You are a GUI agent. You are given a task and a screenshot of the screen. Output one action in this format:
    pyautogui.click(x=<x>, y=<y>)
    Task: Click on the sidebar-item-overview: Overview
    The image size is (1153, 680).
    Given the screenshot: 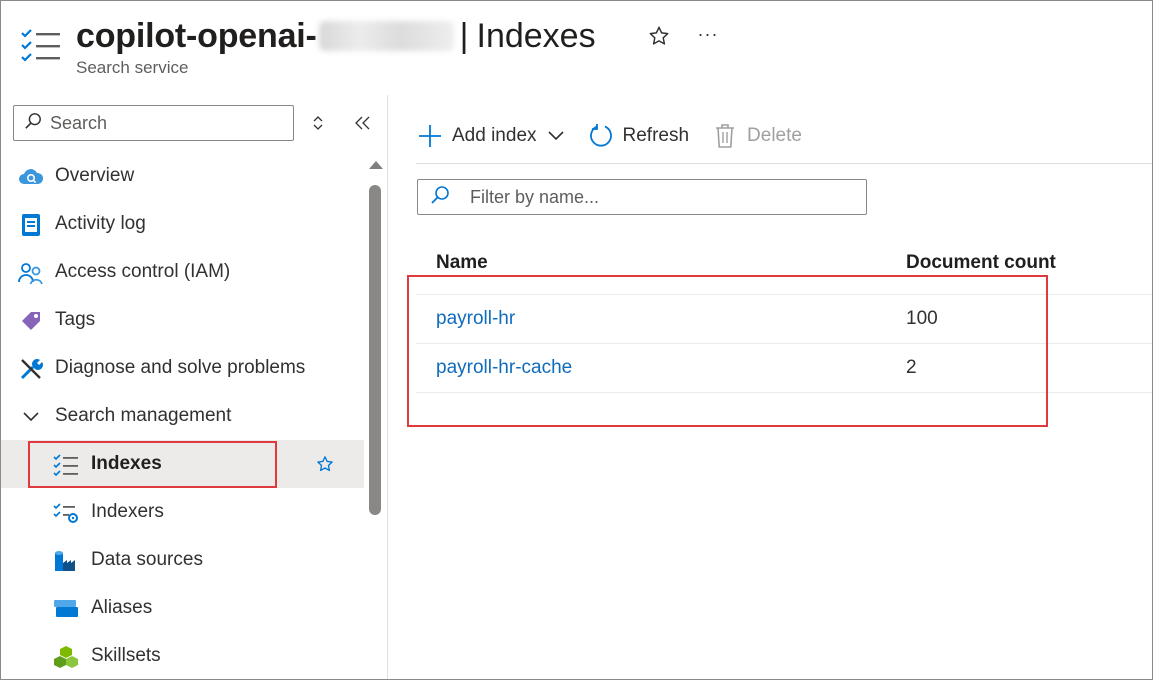 What is the action you would take?
    pyautogui.click(x=182, y=176)
    